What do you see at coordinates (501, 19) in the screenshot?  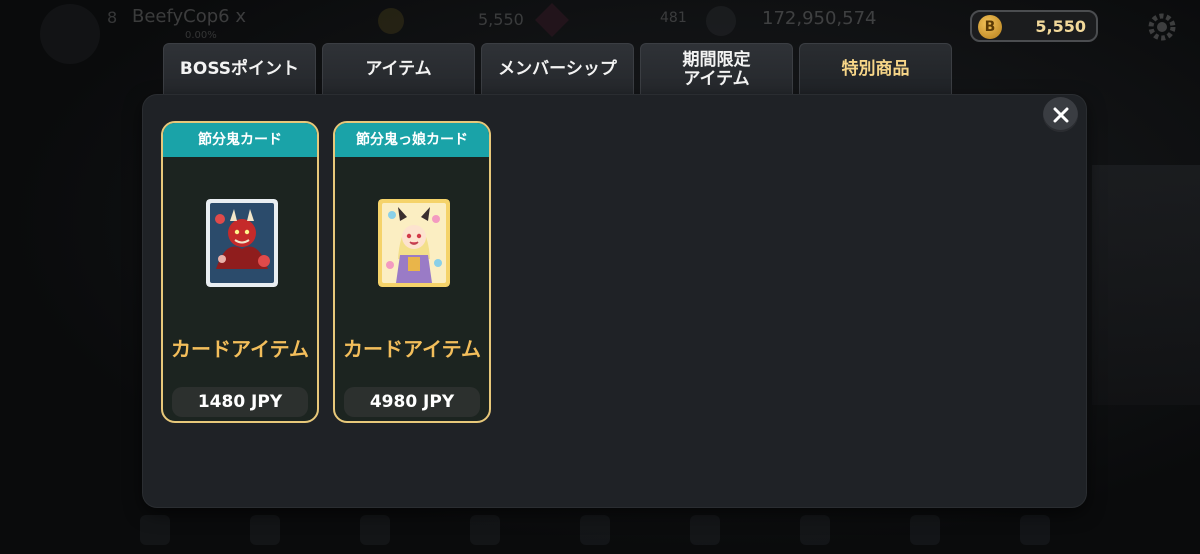 I see `background-coin-balance: 5,550` at bounding box center [501, 19].